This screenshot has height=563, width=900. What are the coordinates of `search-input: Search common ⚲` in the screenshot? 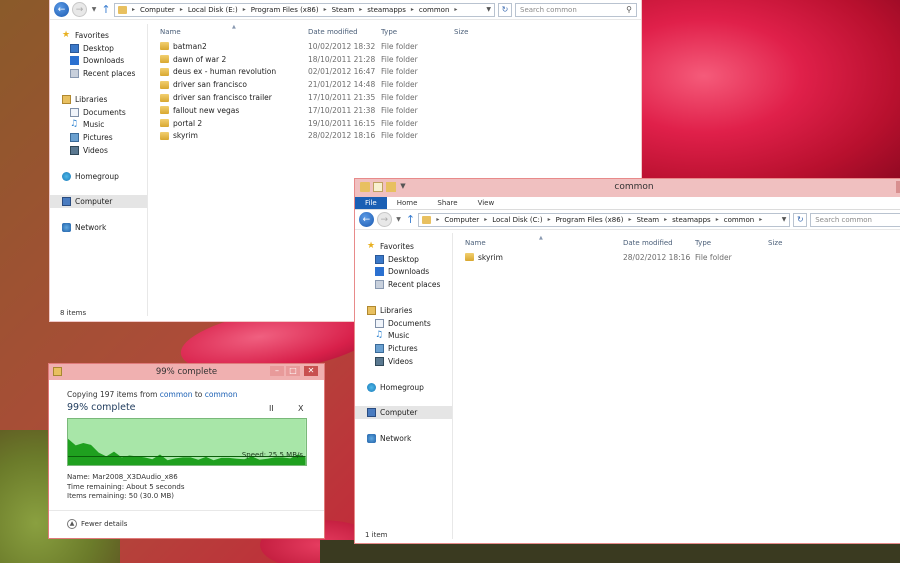 It's located at (576, 9).